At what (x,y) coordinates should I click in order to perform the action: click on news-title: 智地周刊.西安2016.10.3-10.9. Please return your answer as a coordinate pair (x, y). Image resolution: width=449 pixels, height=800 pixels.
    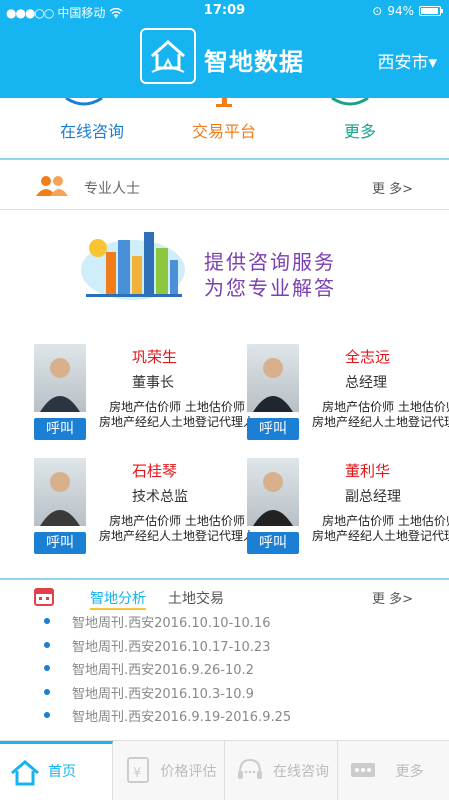
    Looking at the image, I should click on (163, 694).